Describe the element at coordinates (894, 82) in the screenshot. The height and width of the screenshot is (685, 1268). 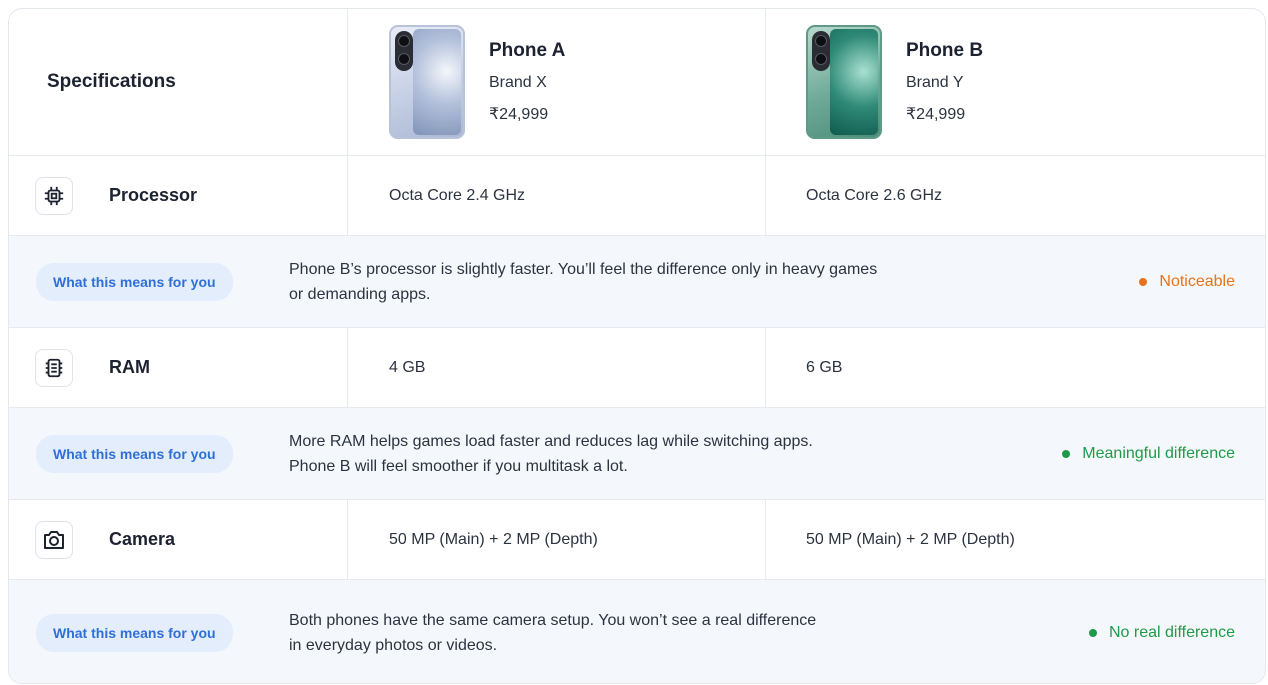
I see `phone-b-header: Phone B Brand Y ₹24,999` at that location.